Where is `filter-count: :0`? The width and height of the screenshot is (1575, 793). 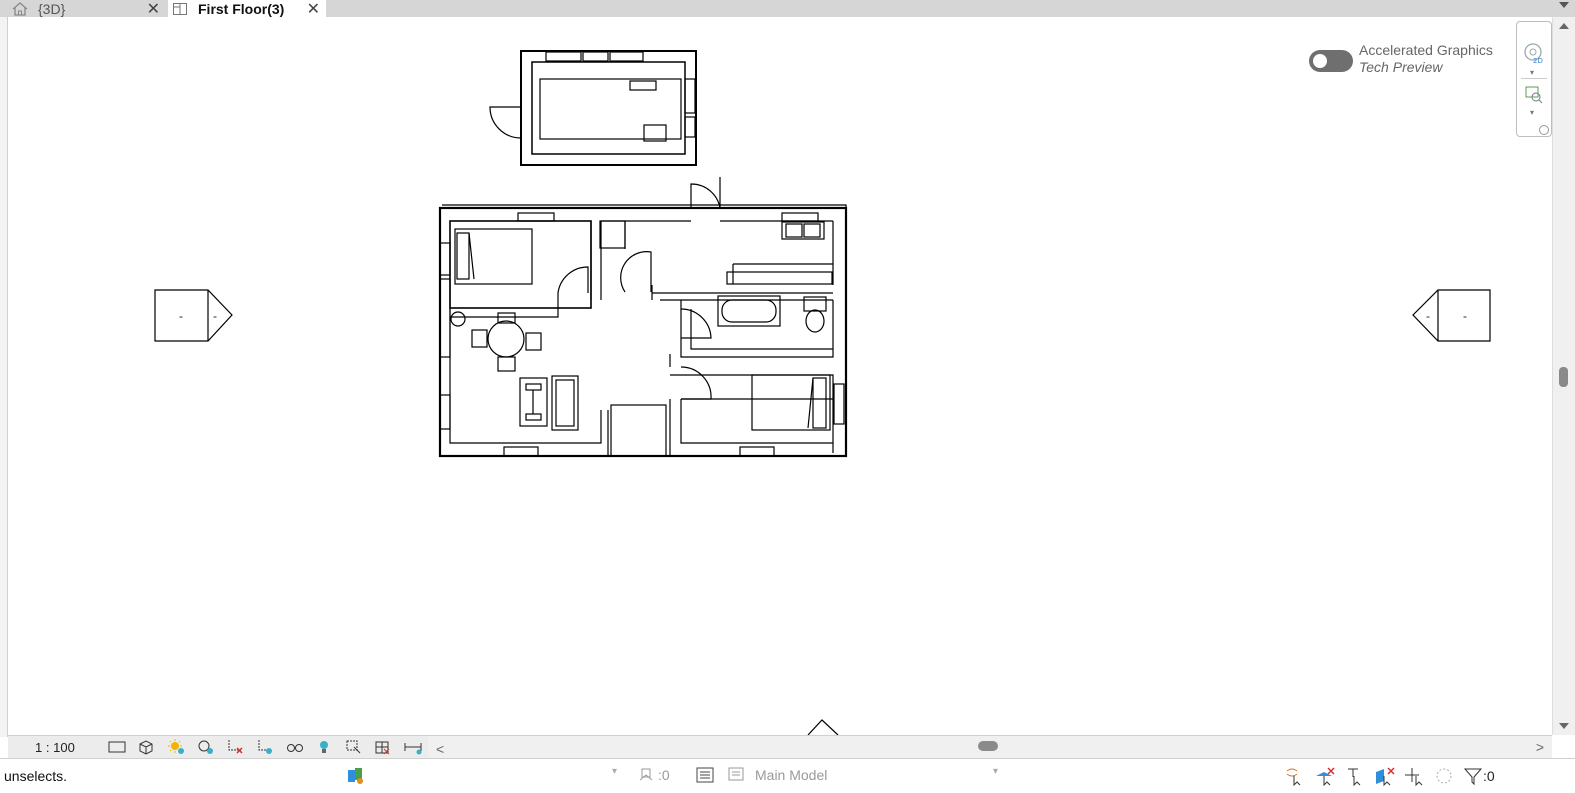
filter-count: :0 is located at coordinates (1489, 776).